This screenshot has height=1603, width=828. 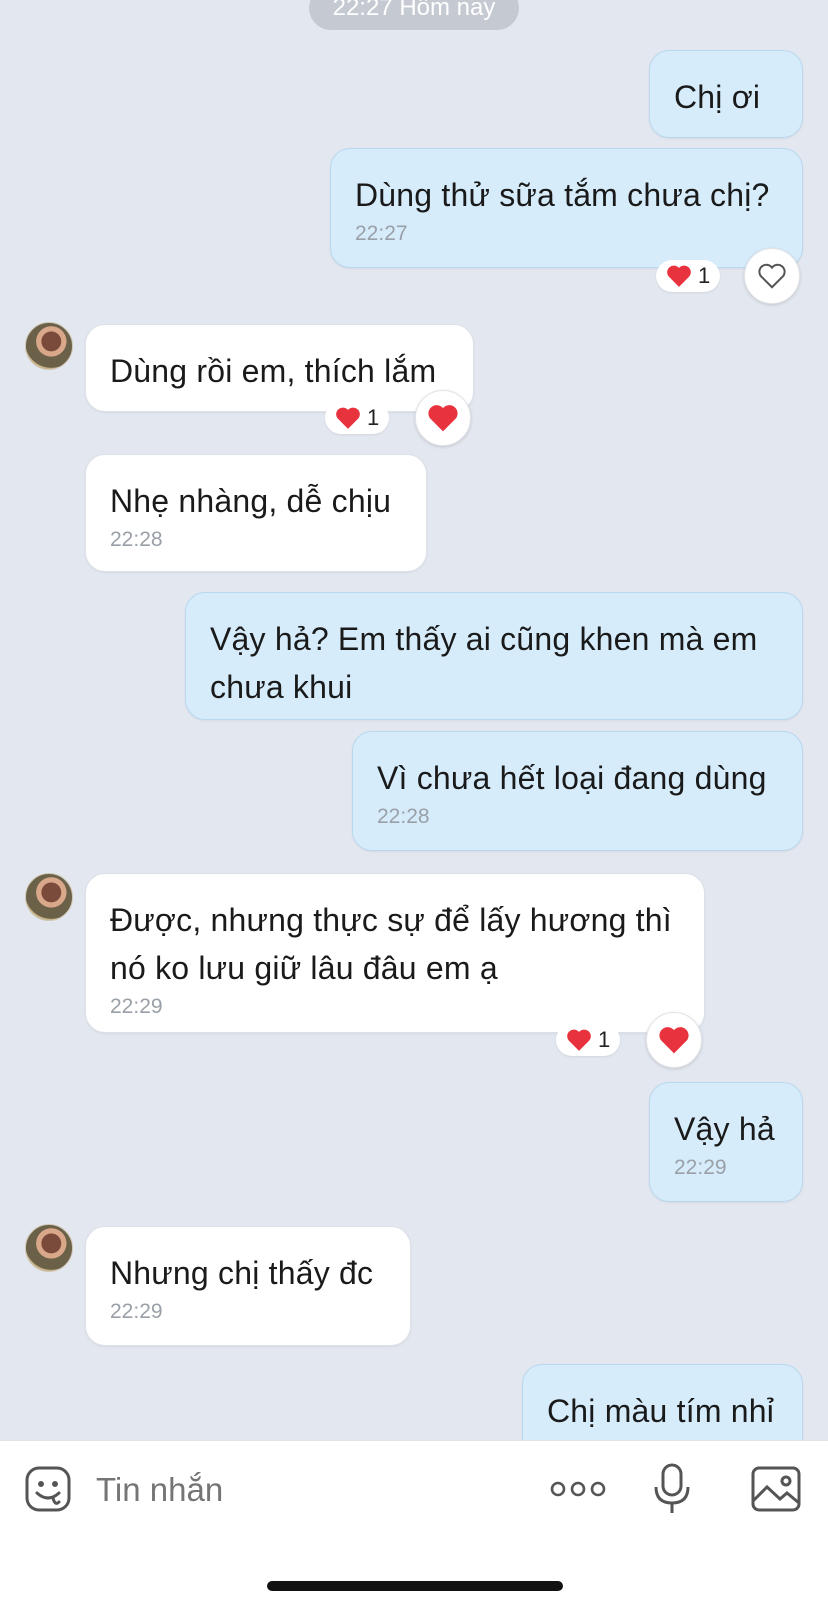 I want to click on message-input, so click(x=306, y=1490).